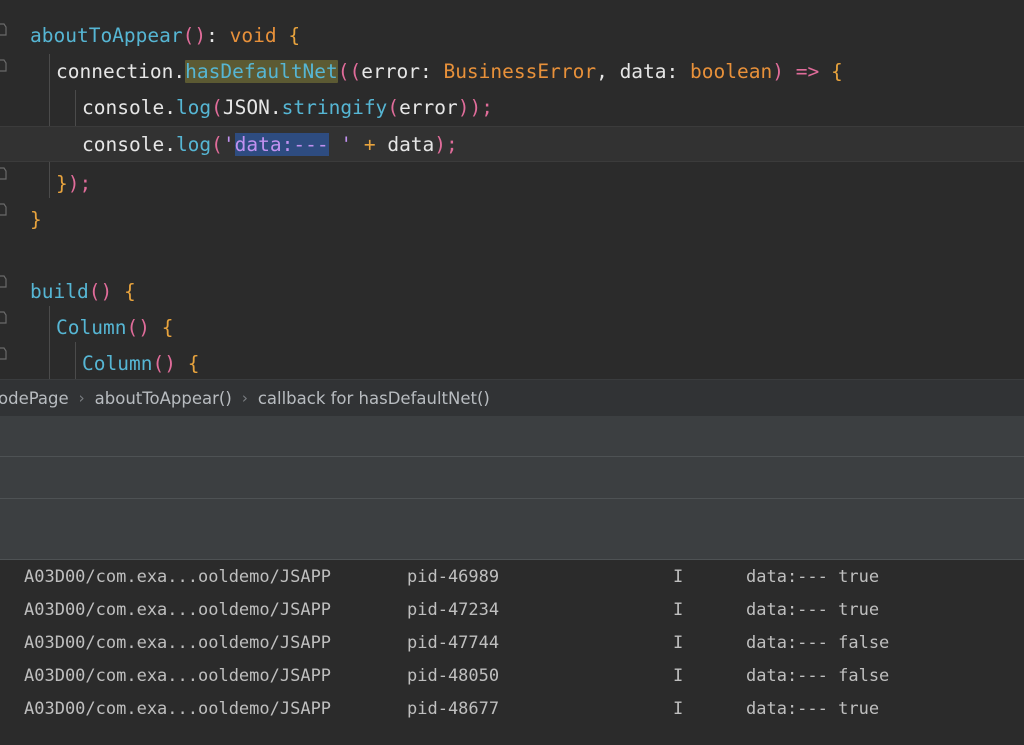  Describe the element at coordinates (453, 708) in the screenshot. I see `log-pid: pid-48677` at that location.